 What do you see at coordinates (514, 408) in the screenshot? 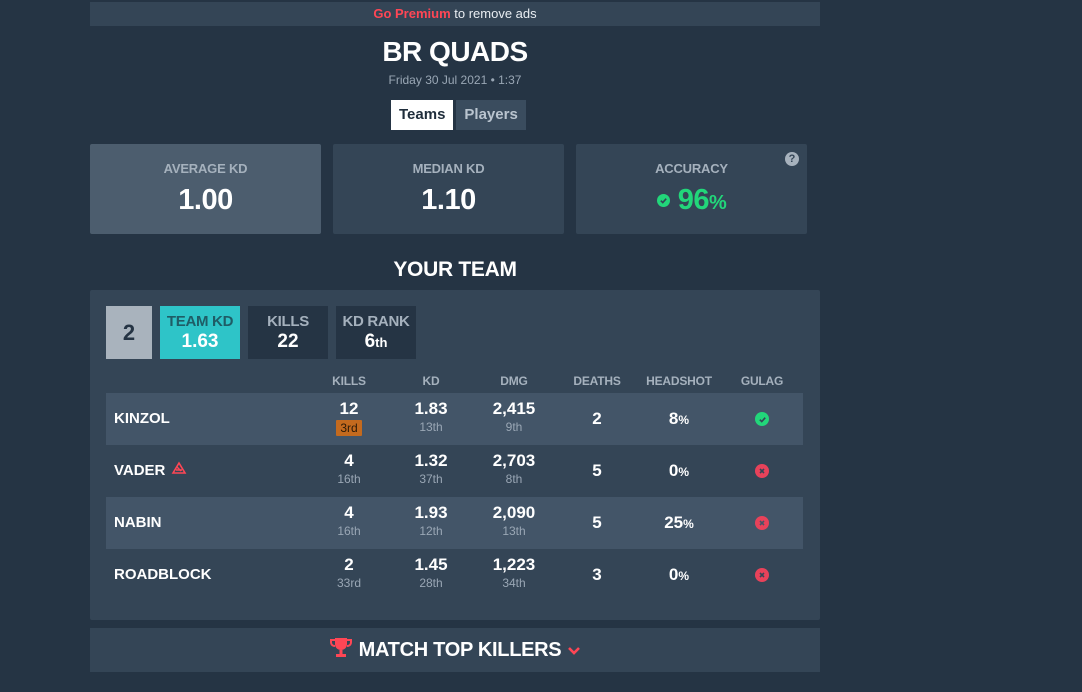
I see `dmg-value: 2,415` at bounding box center [514, 408].